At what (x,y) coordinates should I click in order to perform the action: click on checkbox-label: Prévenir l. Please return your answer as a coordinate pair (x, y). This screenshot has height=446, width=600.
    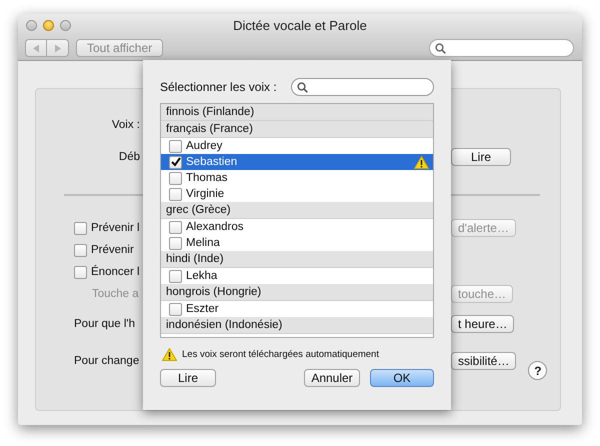
    Looking at the image, I should click on (115, 228).